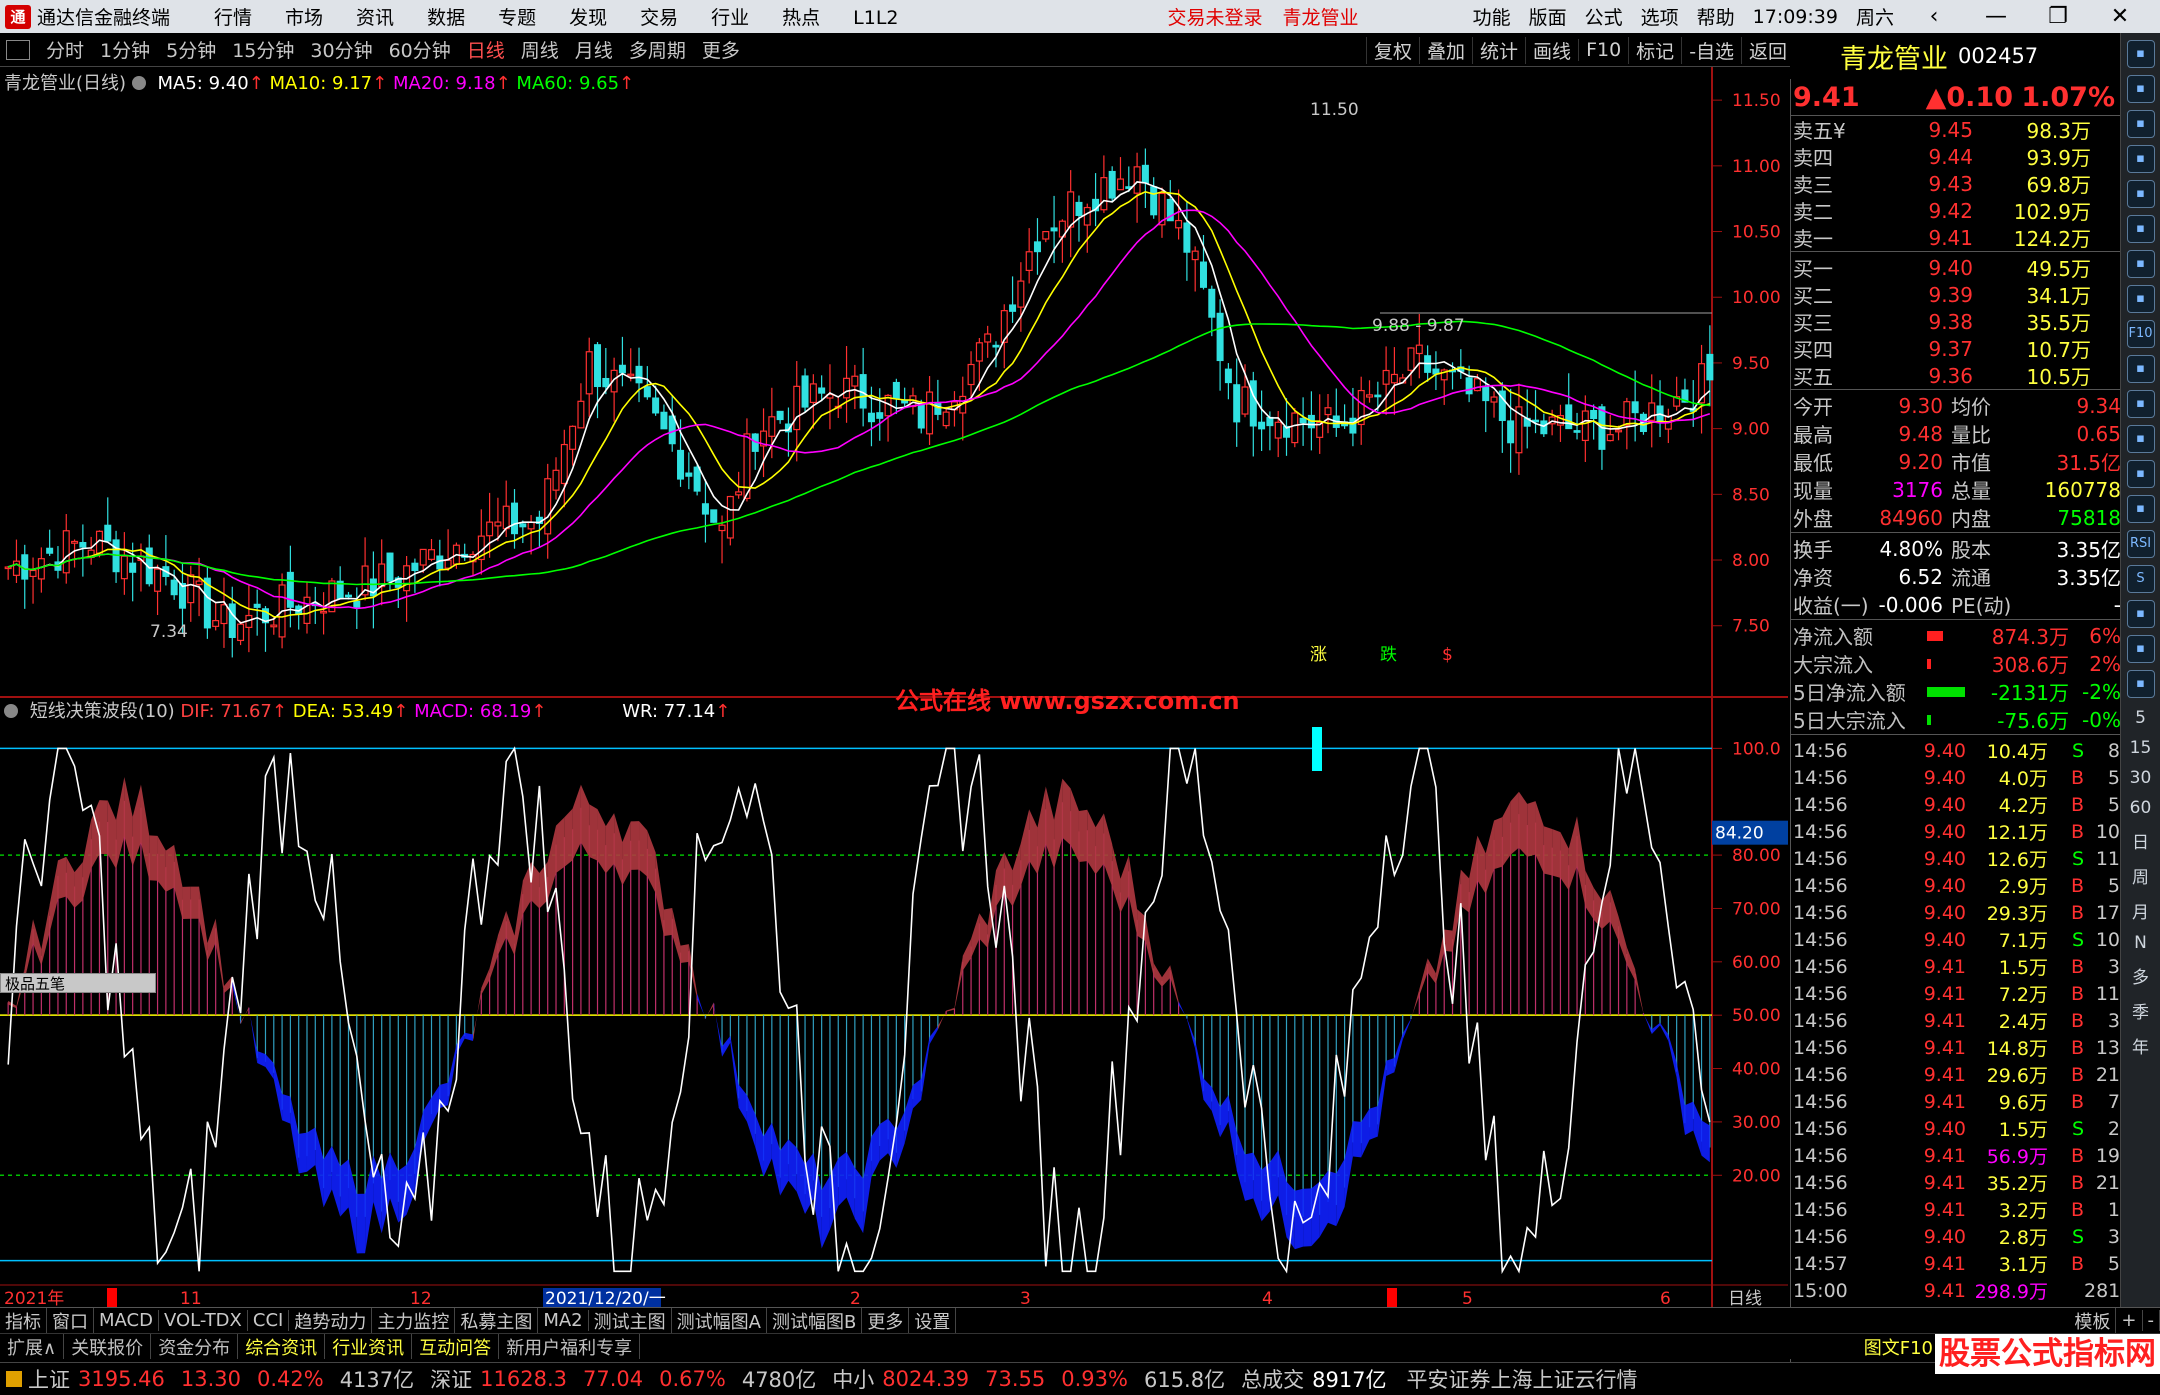 This screenshot has height=1395, width=2160. I want to click on indicator-tab-1: 窗口, so click(70, 1320).